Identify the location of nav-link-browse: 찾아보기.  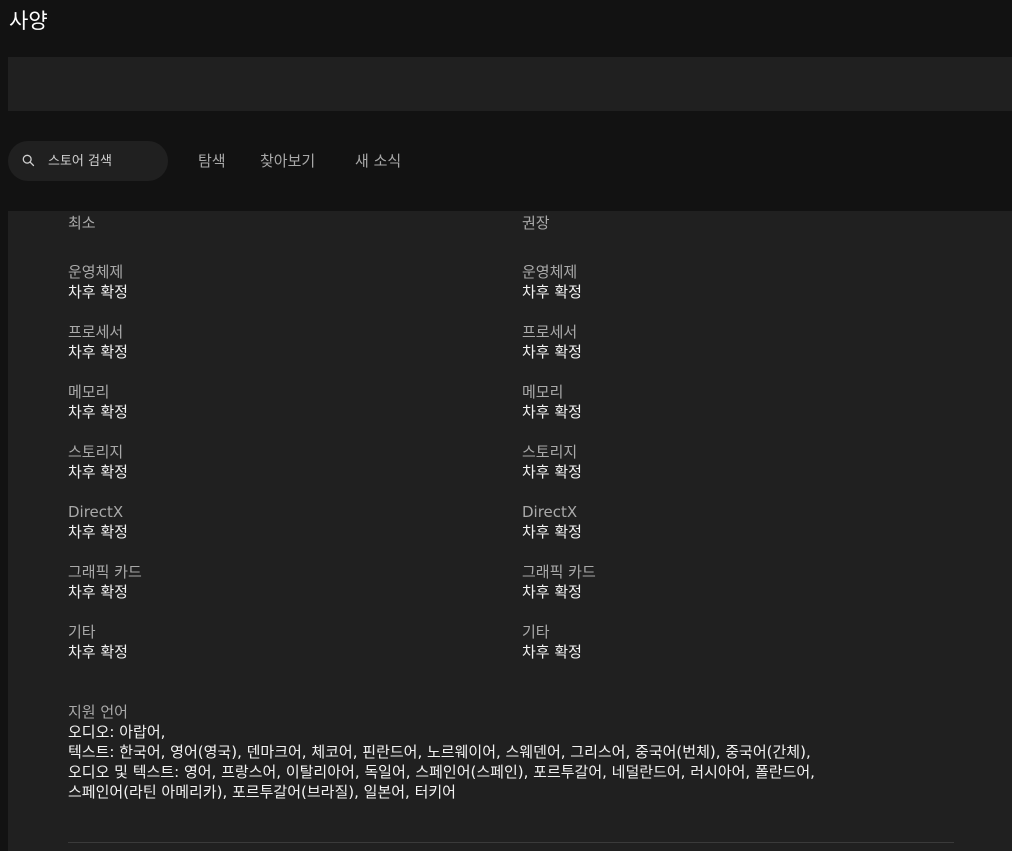
(287, 161).